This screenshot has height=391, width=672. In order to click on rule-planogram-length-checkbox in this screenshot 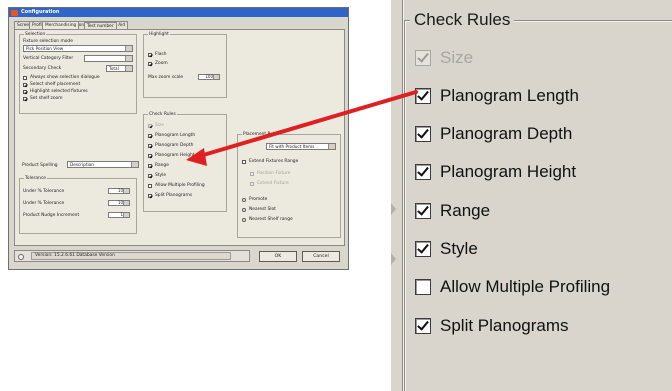, I will do `click(423, 96)`.